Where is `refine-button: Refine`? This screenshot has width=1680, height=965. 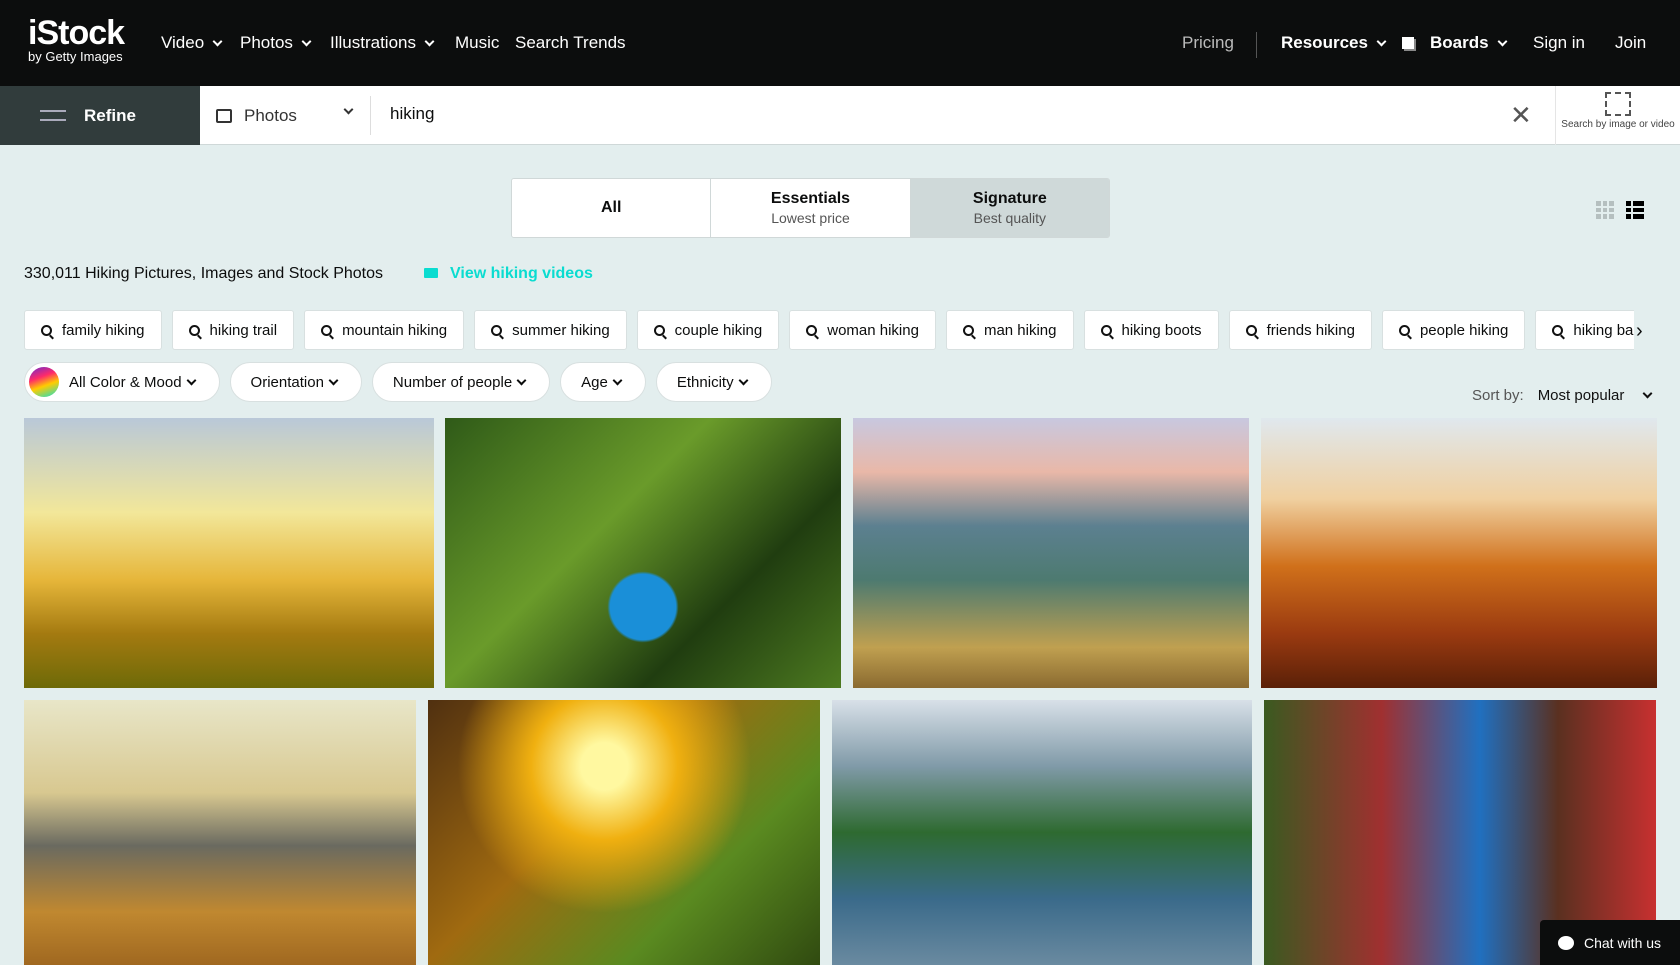
refine-button: Refine is located at coordinates (100, 115).